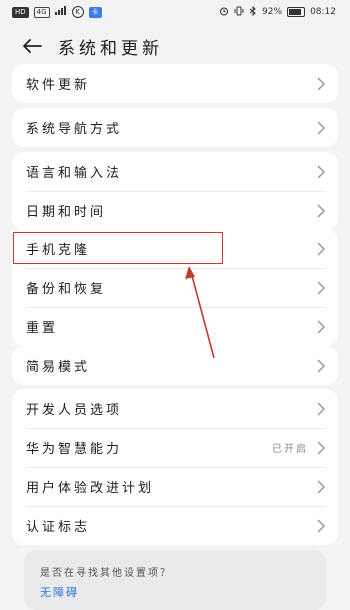  Describe the element at coordinates (175, 171) in the screenshot. I see `row-language-input: 语言和输入法` at that location.